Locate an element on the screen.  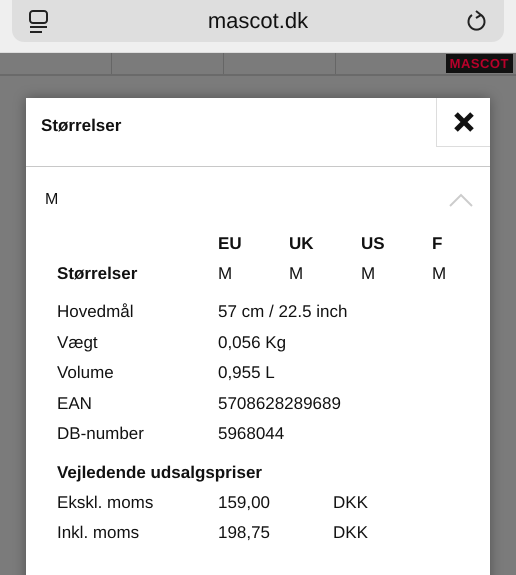
column-header: US is located at coordinates (373, 244).